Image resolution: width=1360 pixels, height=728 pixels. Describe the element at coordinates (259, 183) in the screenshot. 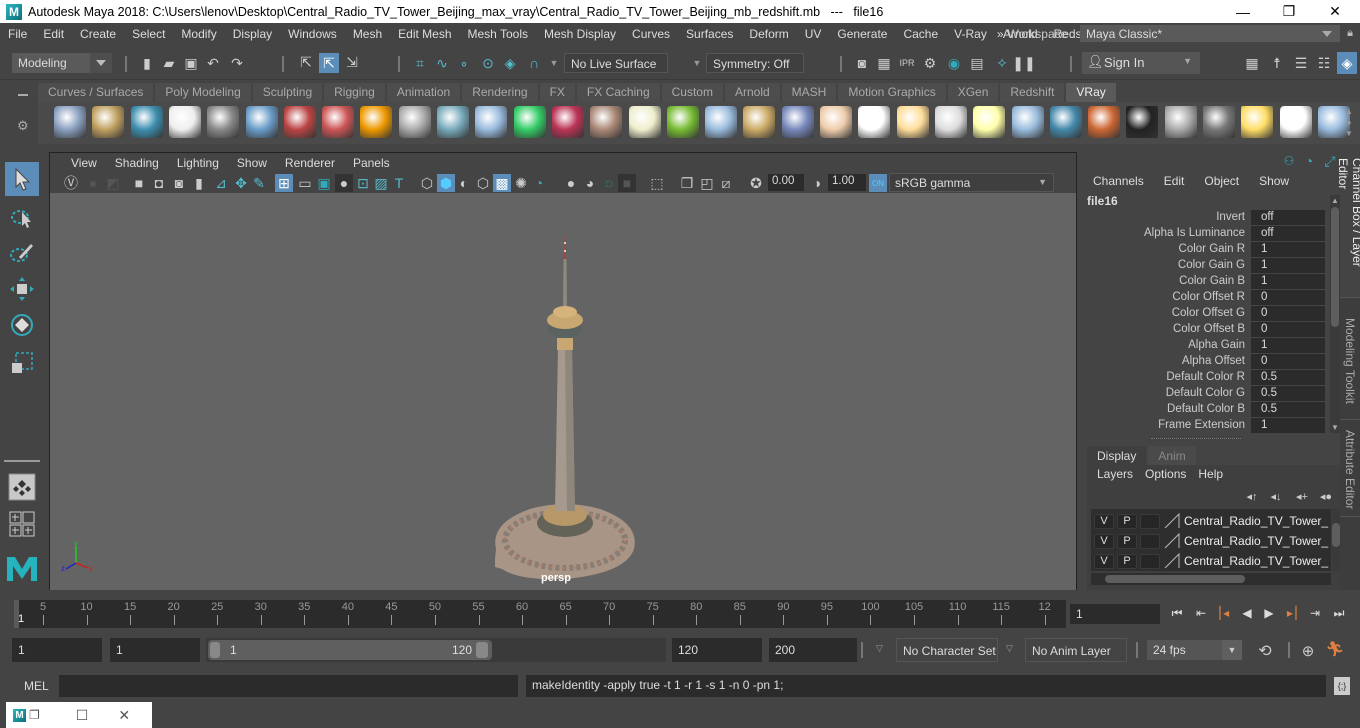

I see `grease-pencil-icon: ✎` at that location.